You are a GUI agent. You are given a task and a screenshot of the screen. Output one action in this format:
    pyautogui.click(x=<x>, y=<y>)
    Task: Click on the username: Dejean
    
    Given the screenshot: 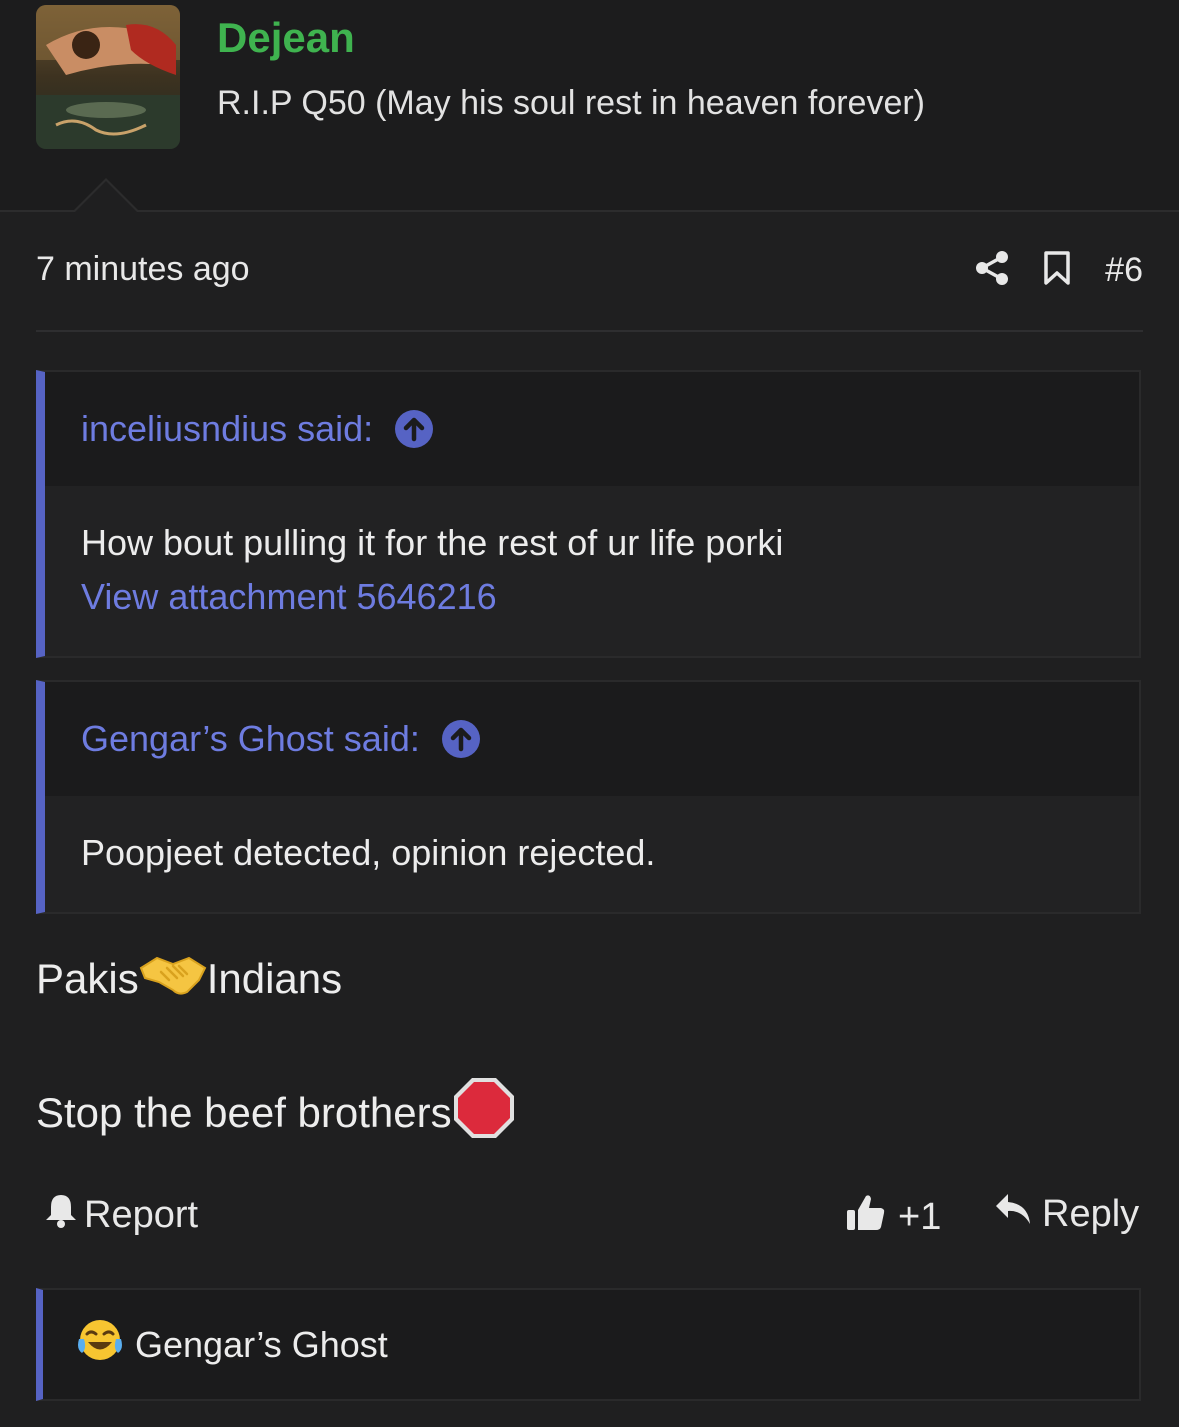 What is the action you would take?
    pyautogui.click(x=286, y=38)
    